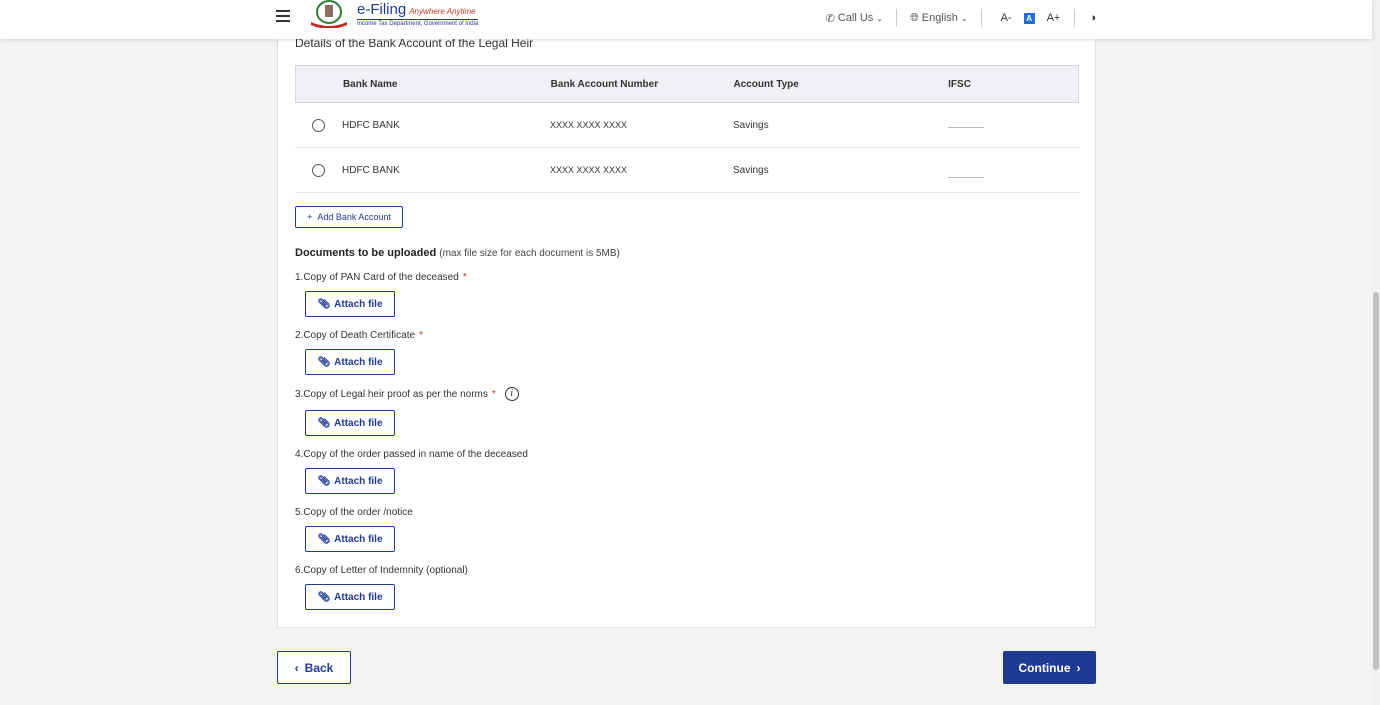 Image resolution: width=1380 pixels, height=705 pixels. What do you see at coordinates (381, 570) in the screenshot?
I see `doc-label-indemnity: 6.Copy of Letter of Indemnity (optional)` at bounding box center [381, 570].